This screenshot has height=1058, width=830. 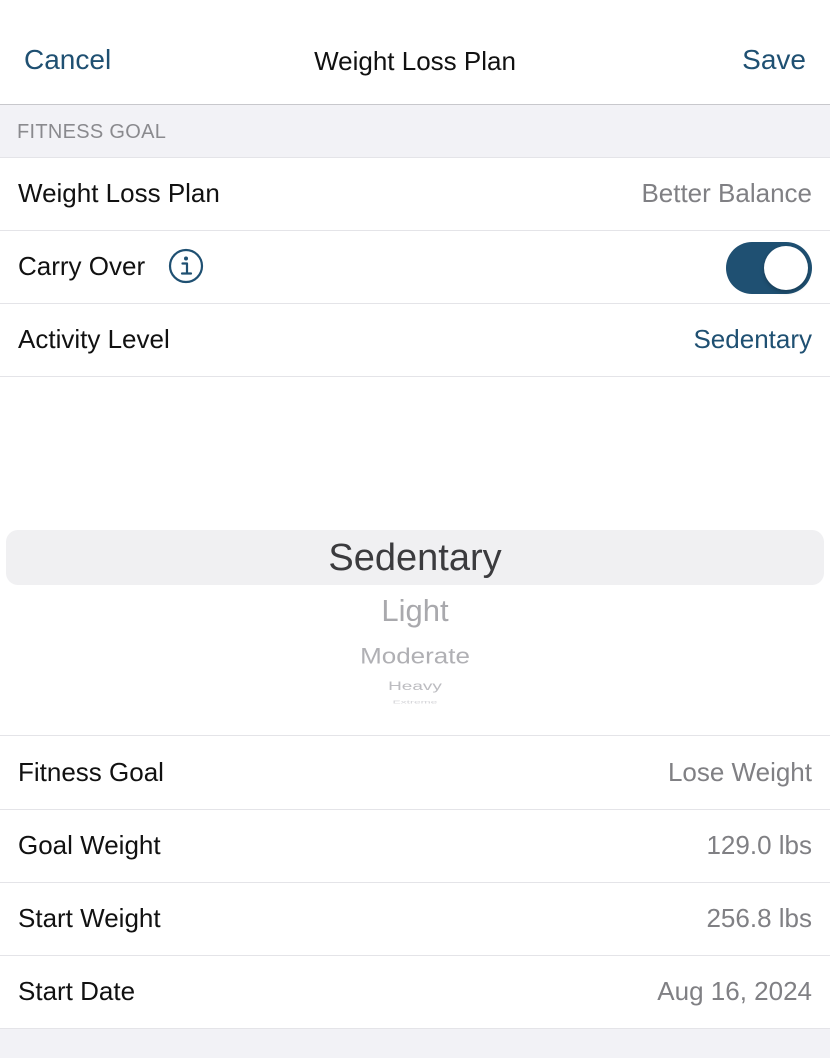 What do you see at coordinates (415, 267) in the screenshot?
I see `carry-over-row: Carry Over` at bounding box center [415, 267].